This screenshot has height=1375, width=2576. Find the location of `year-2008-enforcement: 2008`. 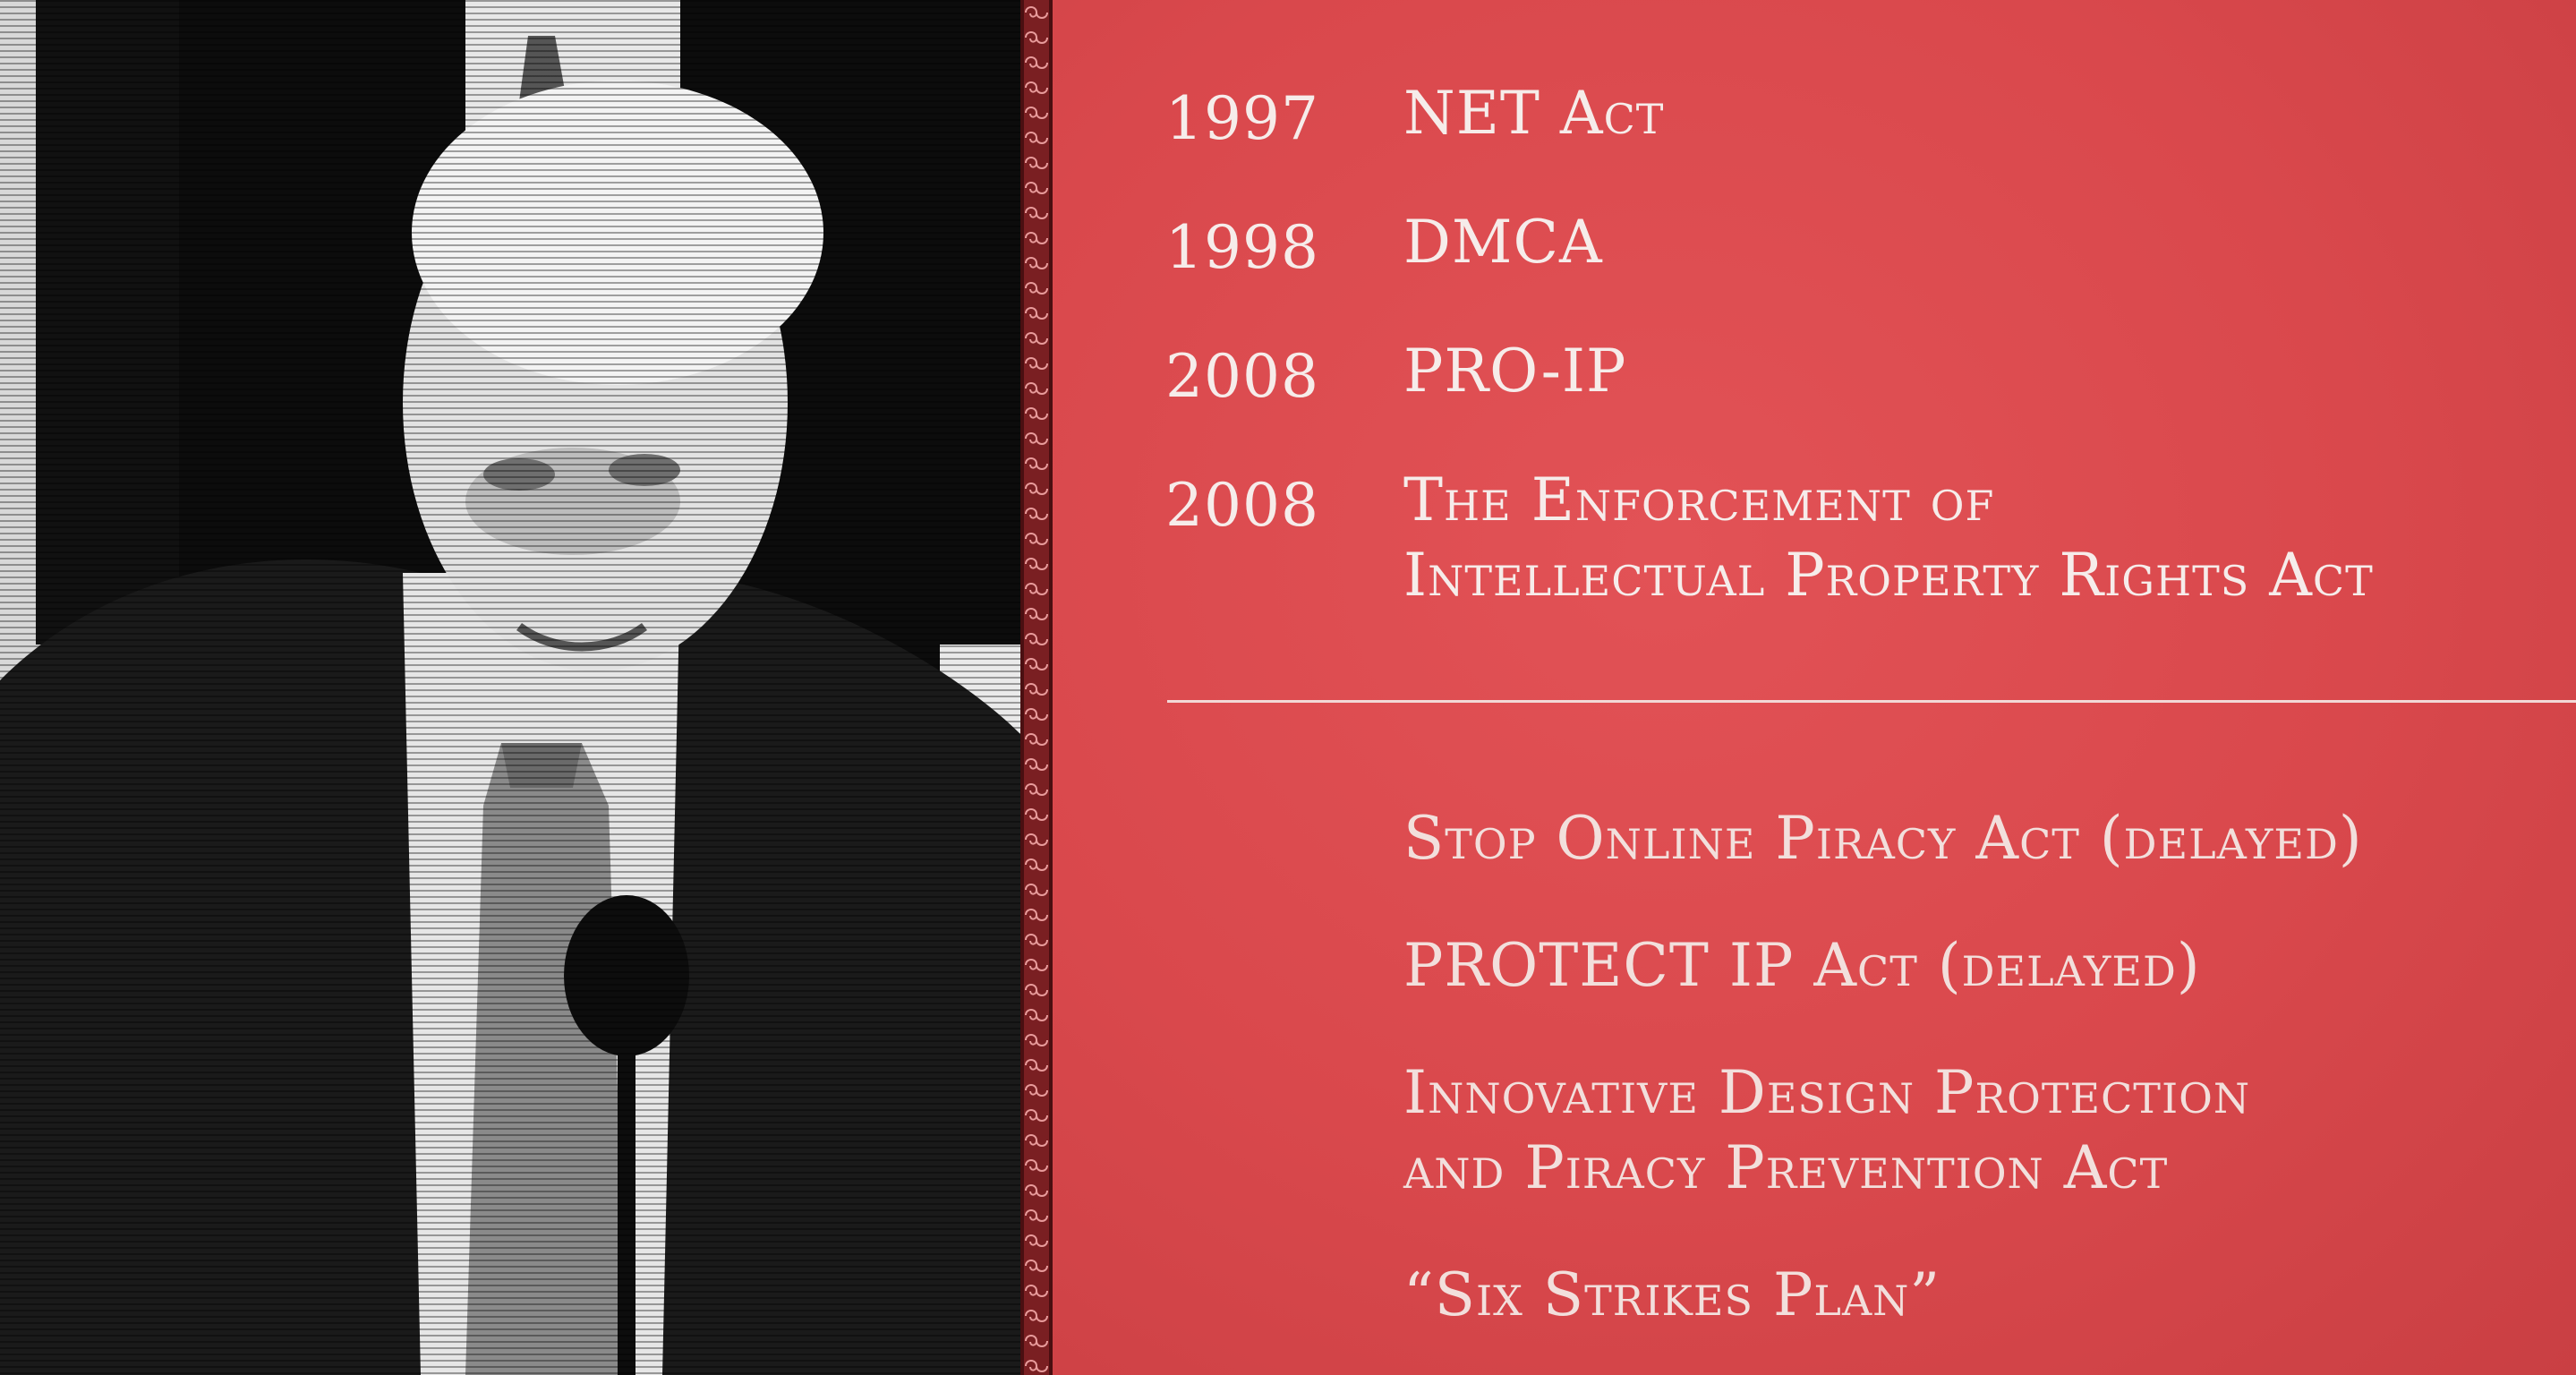

year-2008-enforcement: 2008 is located at coordinates (1242, 506).